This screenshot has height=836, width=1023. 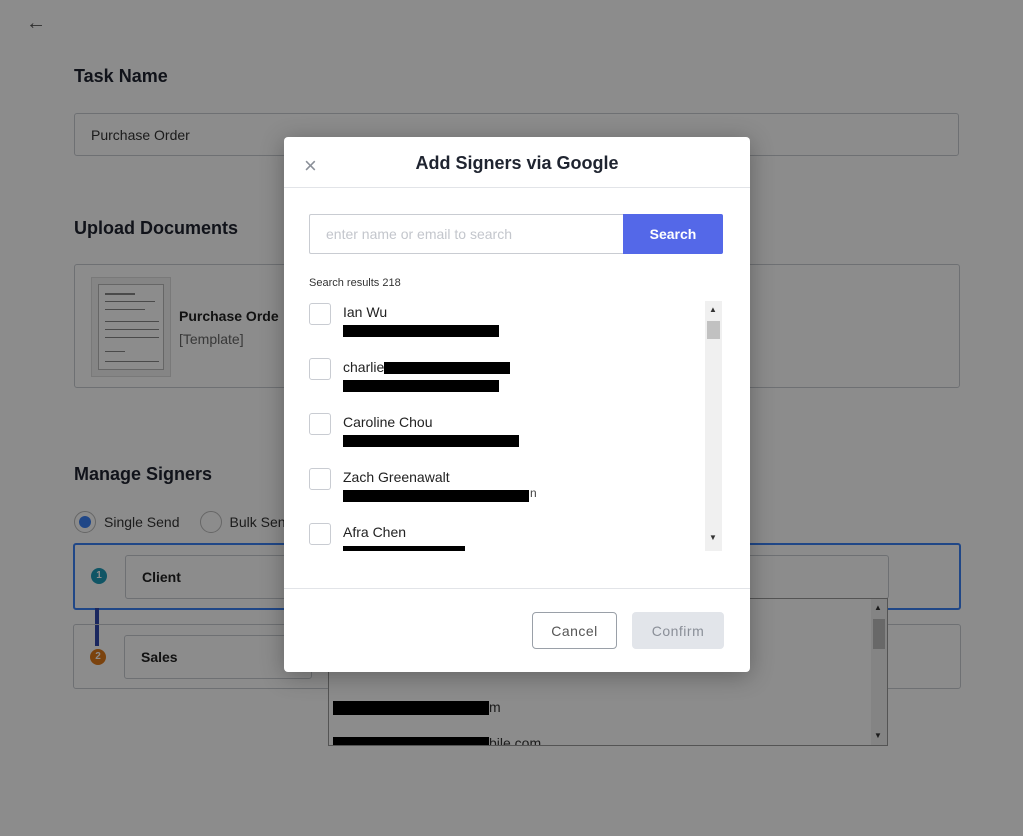 I want to click on result-item: Caroline Chou, so click(x=504, y=436).